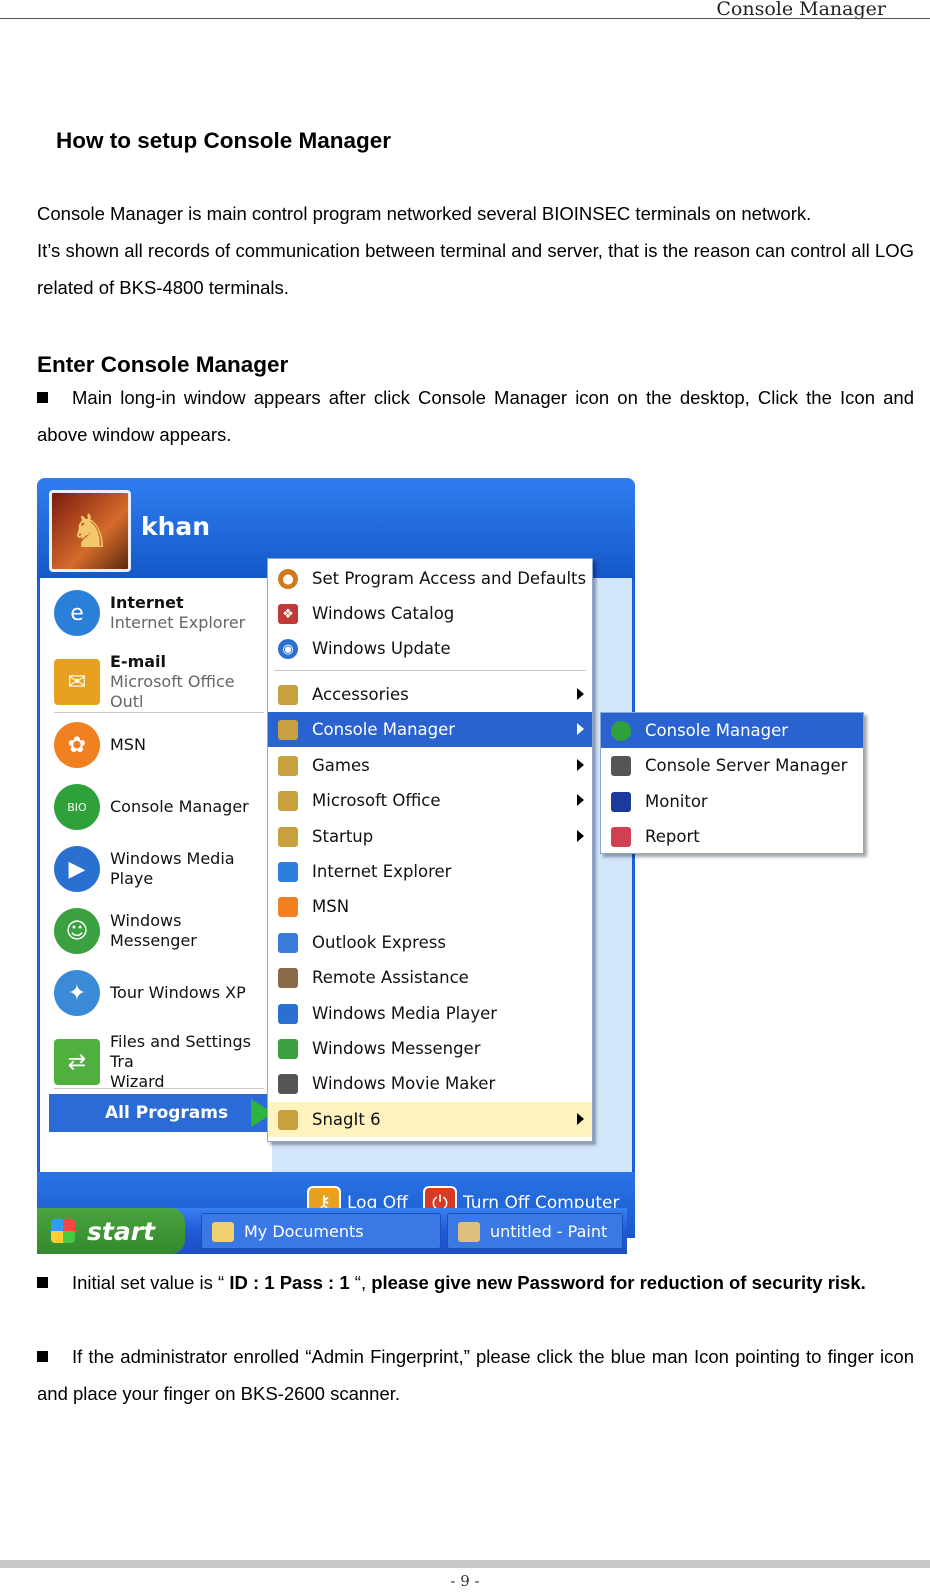 Image resolution: width=930 pixels, height=1595 pixels. Describe the element at coordinates (382, 871) in the screenshot. I see `menu-item-label: Internet Explorer` at that location.